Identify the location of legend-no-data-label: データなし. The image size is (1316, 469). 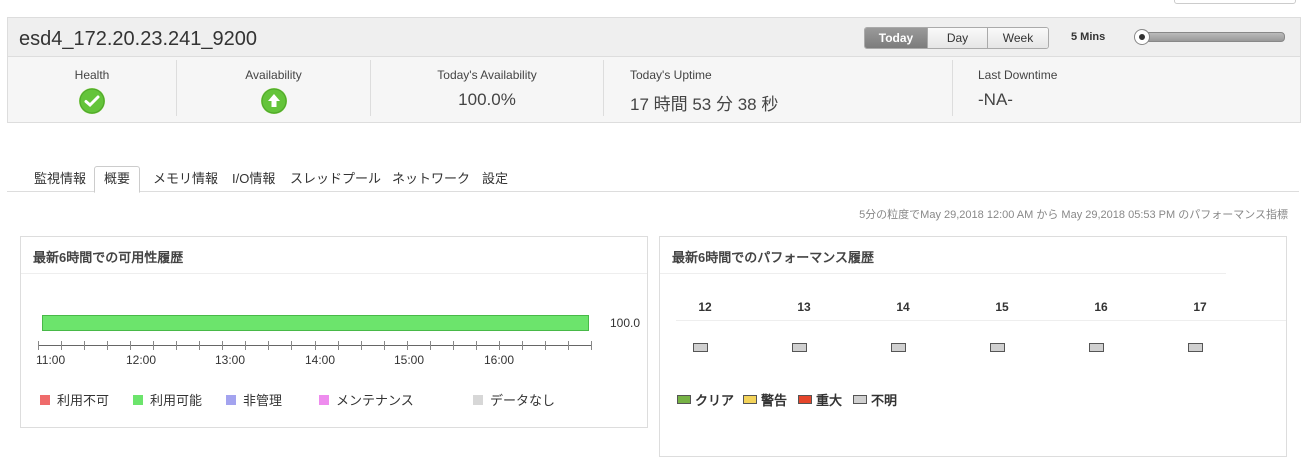
(523, 400).